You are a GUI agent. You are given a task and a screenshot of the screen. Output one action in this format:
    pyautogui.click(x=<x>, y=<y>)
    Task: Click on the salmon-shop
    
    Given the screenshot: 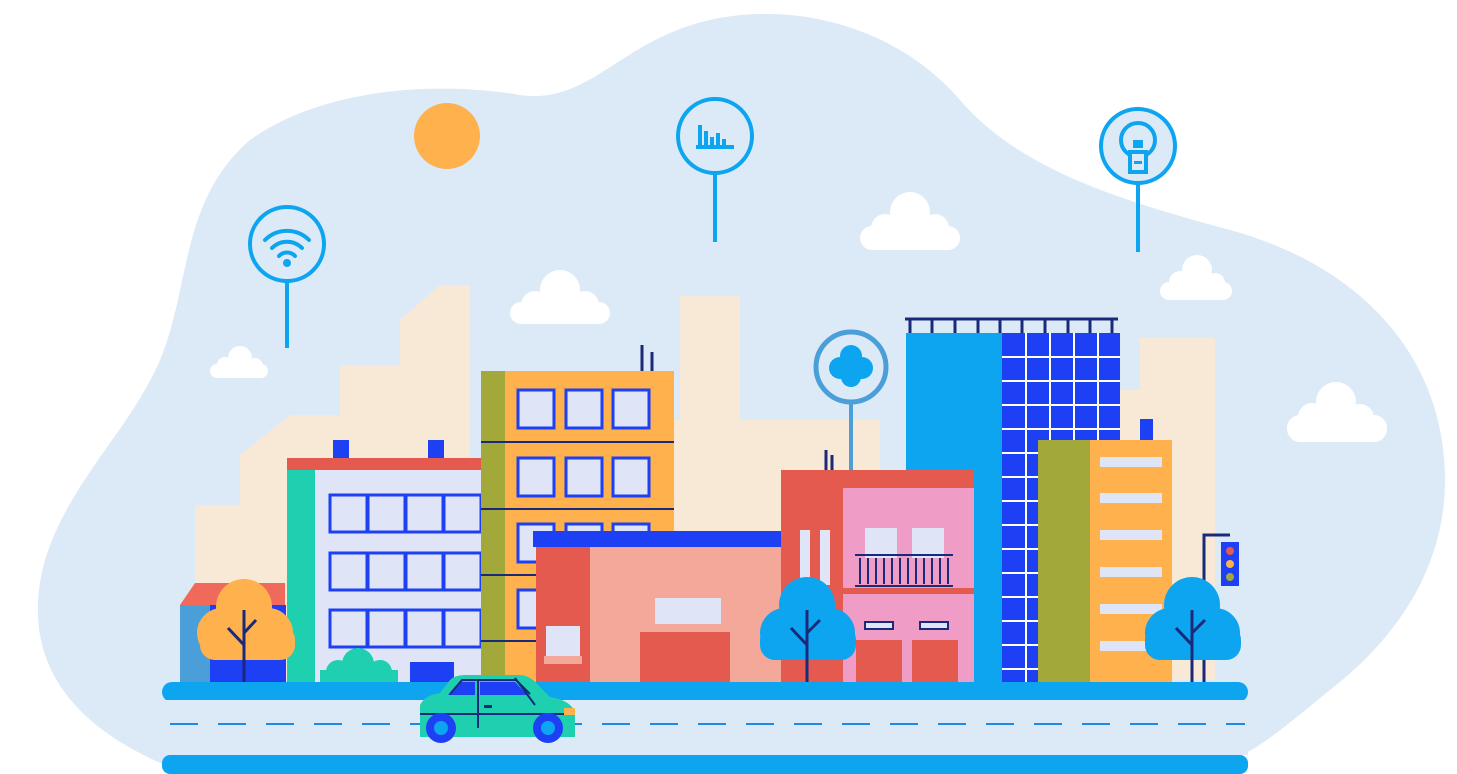 What is the action you would take?
    pyautogui.click(x=666, y=607)
    